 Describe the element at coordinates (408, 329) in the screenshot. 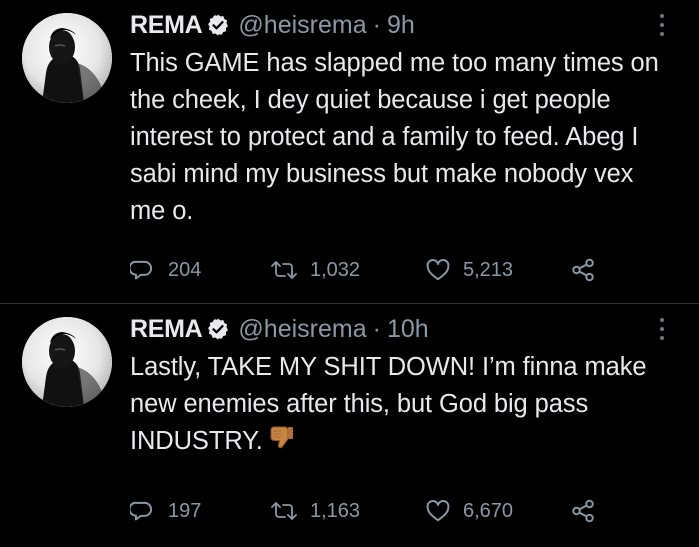

I see `timestamp: 10h` at that location.